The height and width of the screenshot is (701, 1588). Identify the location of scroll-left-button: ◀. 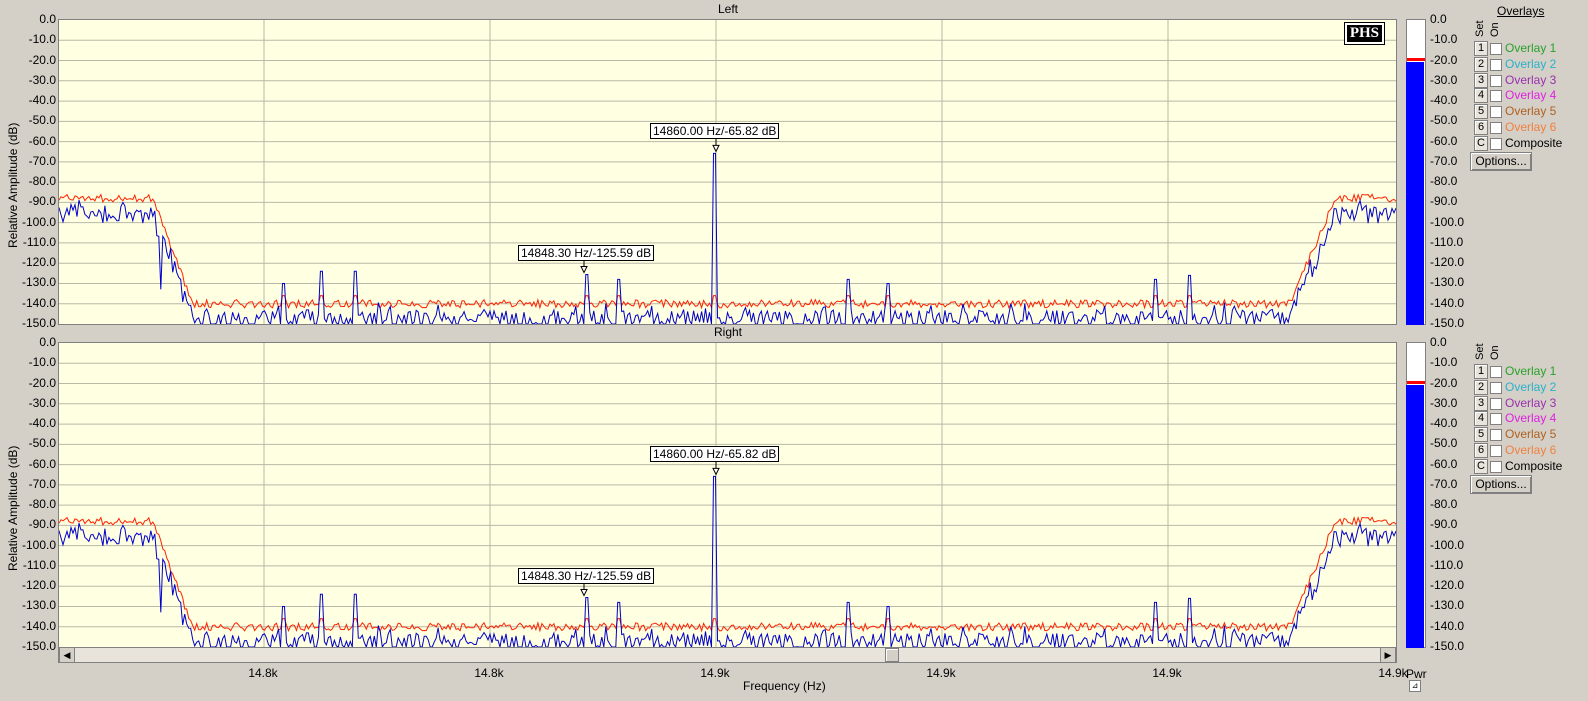
(67, 655).